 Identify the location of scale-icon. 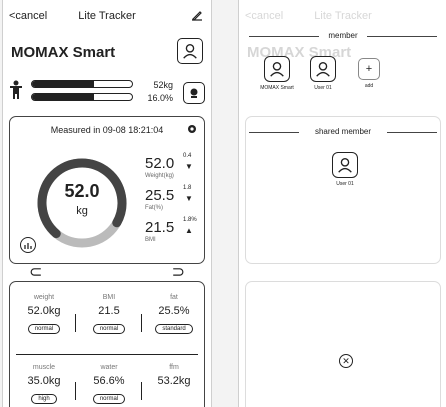
(194, 93).